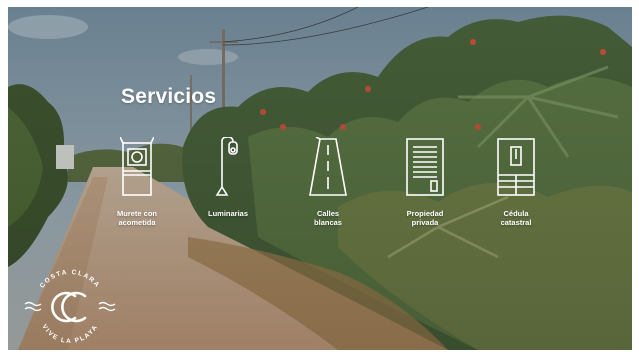  I want to click on logo-bottom-text: VIVE LA PLAYA, so click(69, 334).